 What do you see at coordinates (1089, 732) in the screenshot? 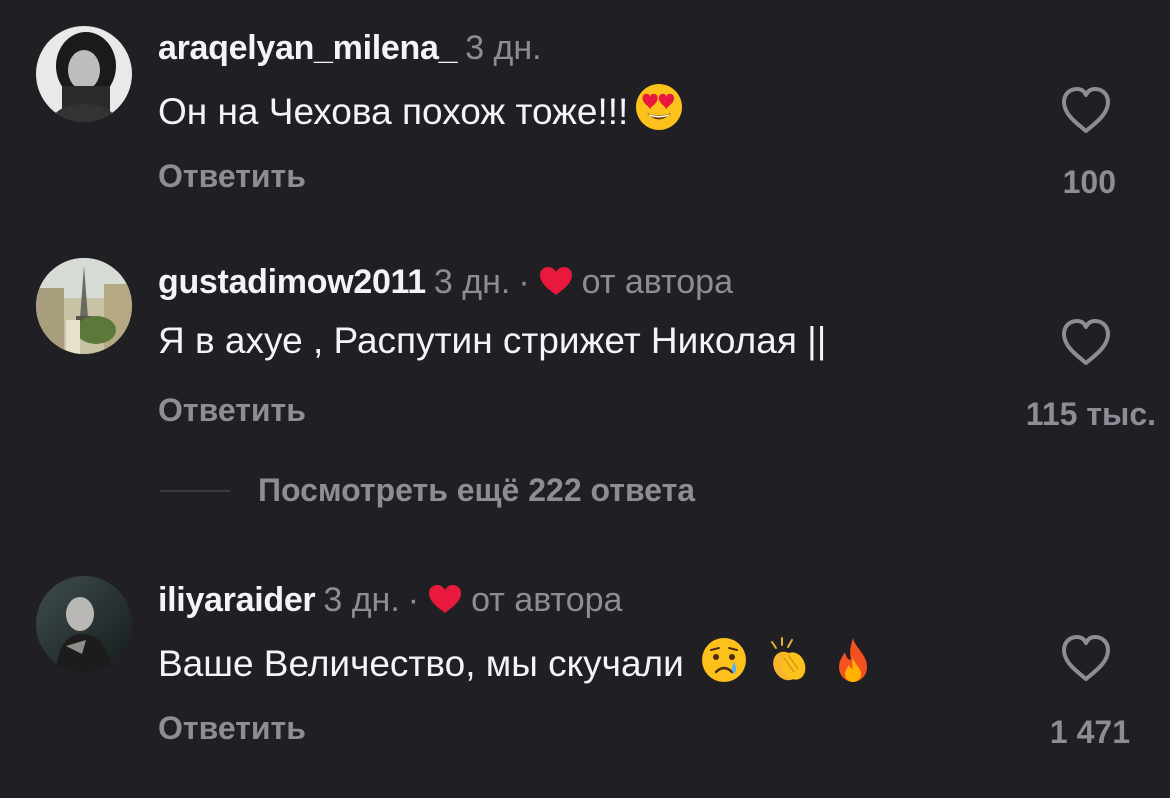
I see `like-count: 1 471` at bounding box center [1089, 732].